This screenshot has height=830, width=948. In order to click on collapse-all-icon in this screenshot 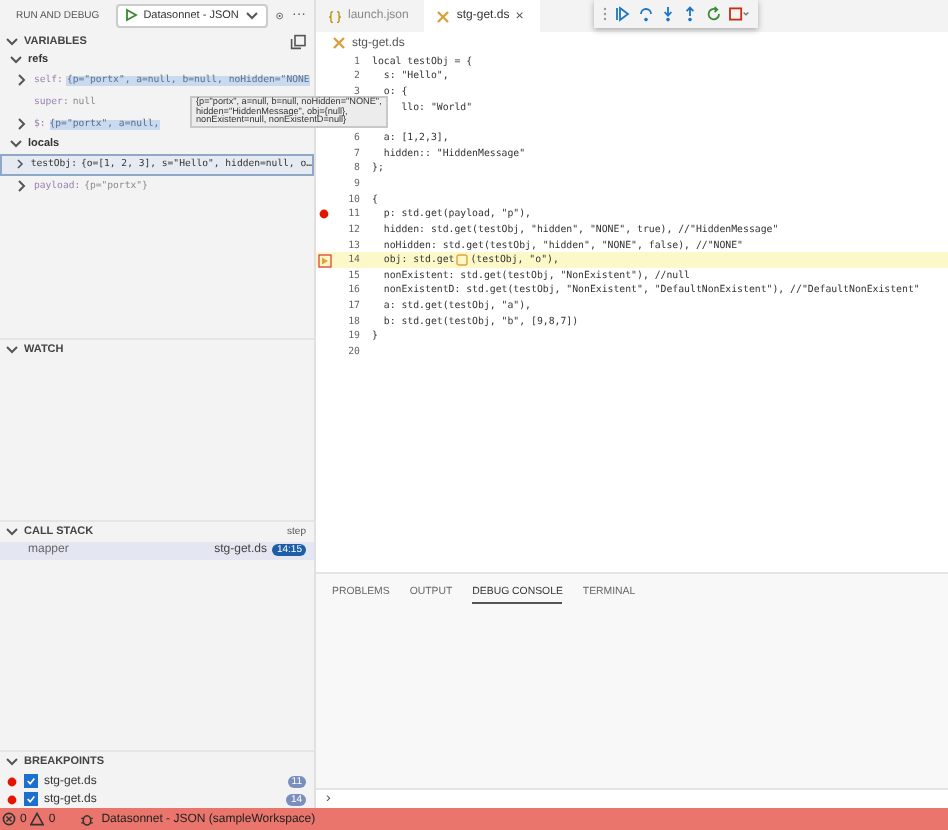, I will do `click(298, 41)`.